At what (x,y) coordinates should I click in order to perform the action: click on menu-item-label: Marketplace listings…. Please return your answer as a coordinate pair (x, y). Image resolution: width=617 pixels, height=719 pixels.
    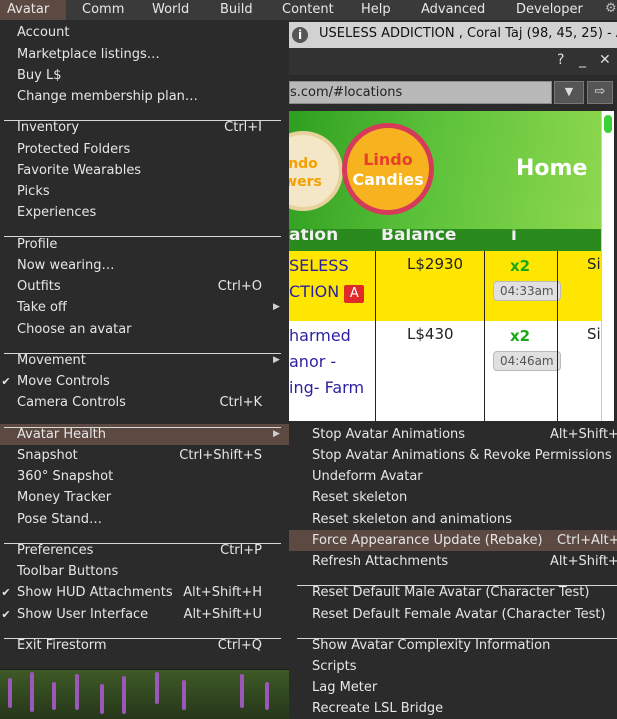
    Looking at the image, I should click on (88, 54).